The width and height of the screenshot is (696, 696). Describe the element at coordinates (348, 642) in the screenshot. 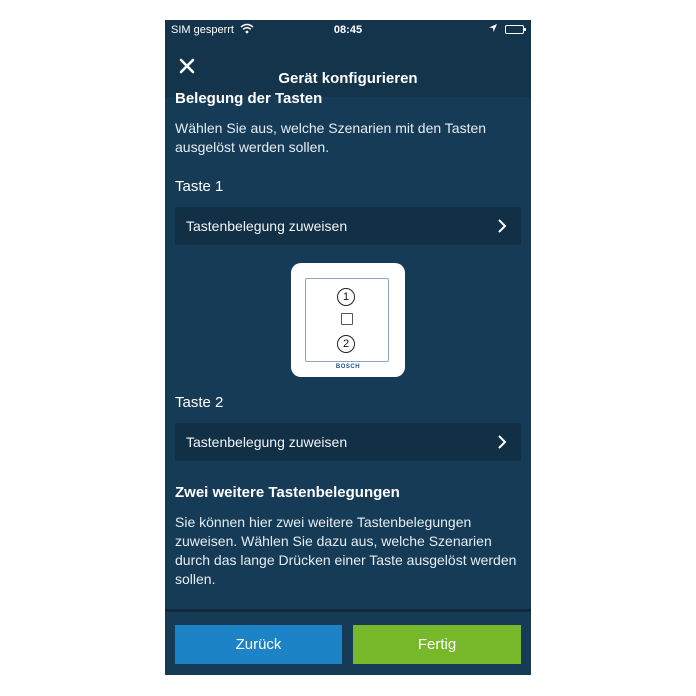

I see `footer-bar: Zurück Fertig` at that location.